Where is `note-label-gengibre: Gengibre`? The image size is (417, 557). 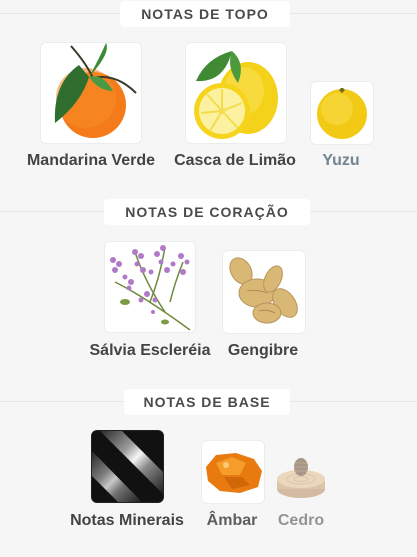 note-label-gengibre: Gengibre is located at coordinates (263, 350).